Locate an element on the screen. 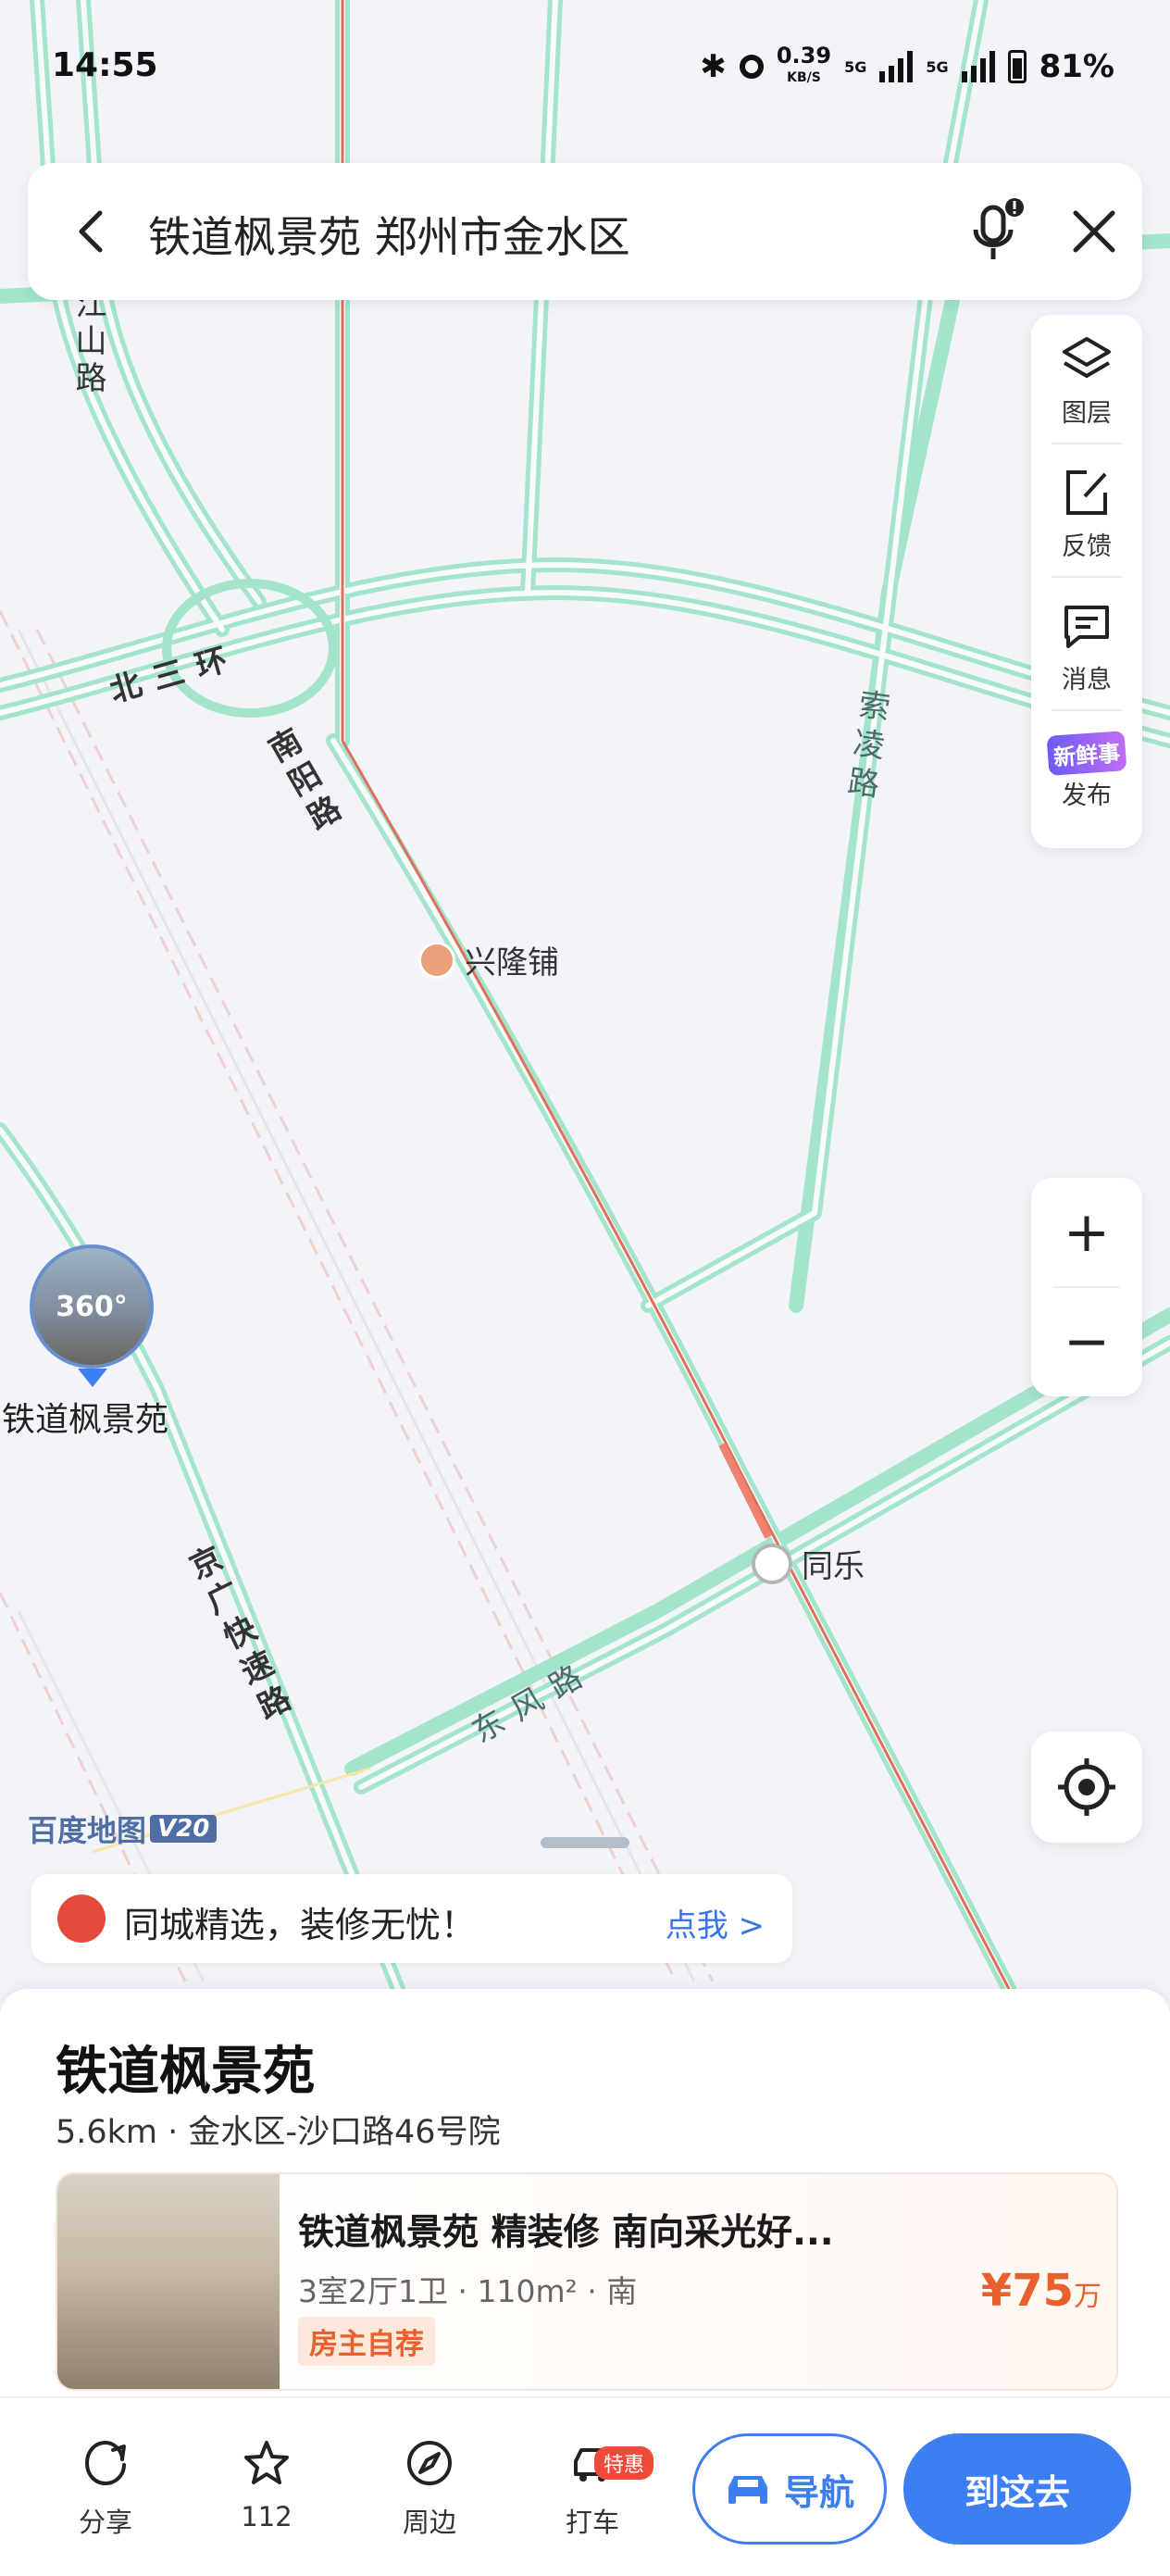 The height and width of the screenshot is (2576, 1170). promo-banner: 同城精选，装修无忧！ 点我 > is located at coordinates (411, 1919).